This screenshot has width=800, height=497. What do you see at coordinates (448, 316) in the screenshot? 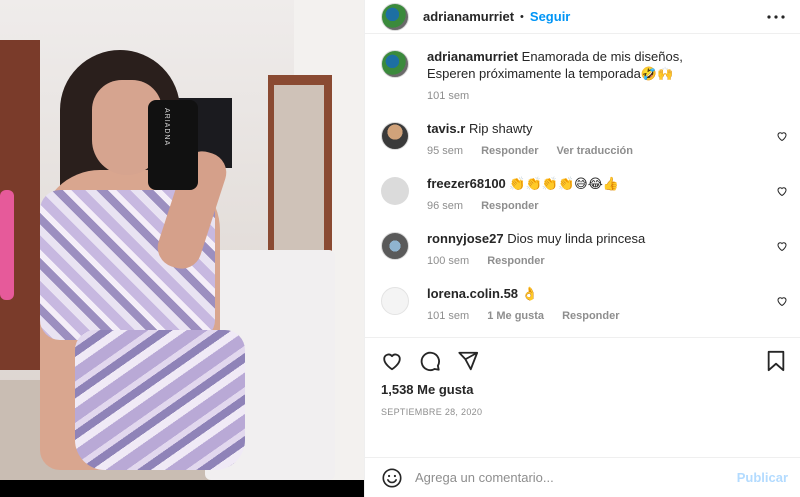
I see `comment-age: 101 sem` at bounding box center [448, 316].